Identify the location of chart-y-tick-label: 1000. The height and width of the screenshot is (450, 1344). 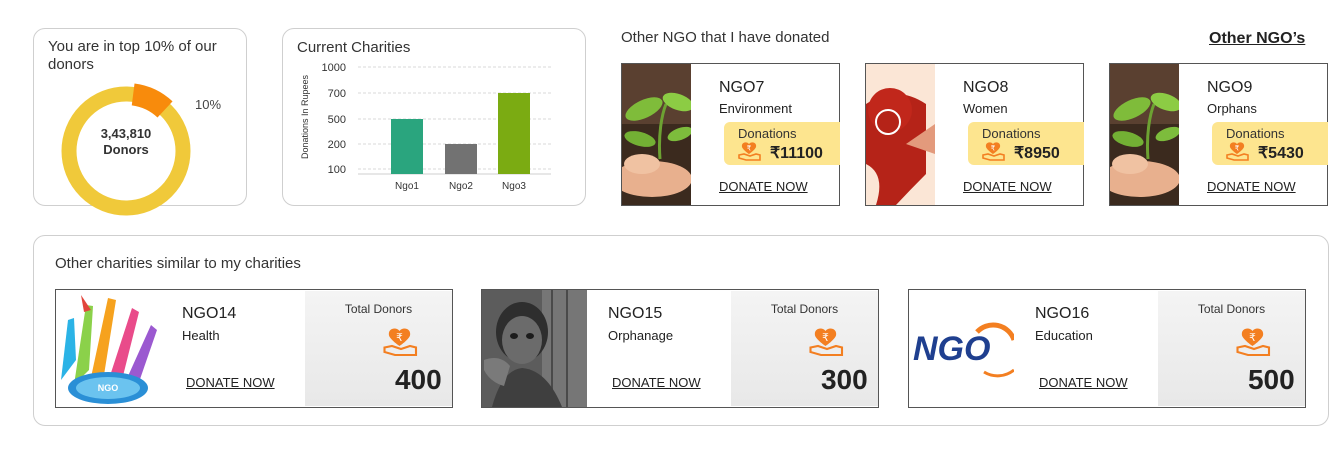
(334, 68).